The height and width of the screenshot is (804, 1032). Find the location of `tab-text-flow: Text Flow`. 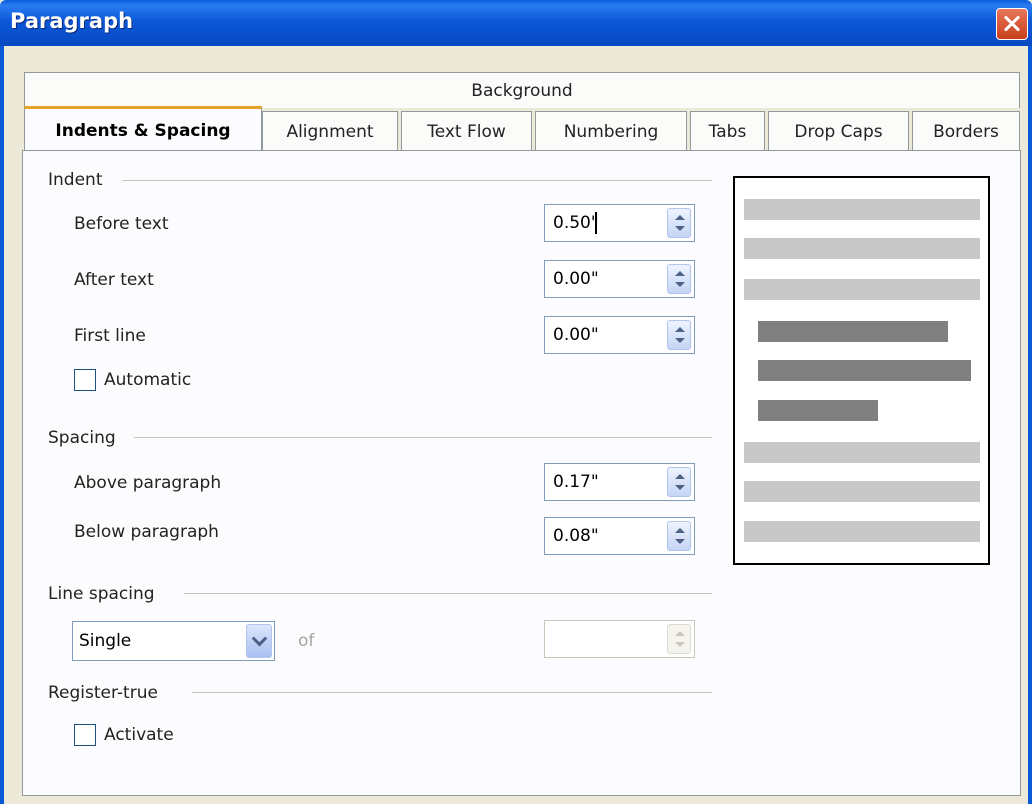

tab-text-flow: Text Flow is located at coordinates (466, 131).